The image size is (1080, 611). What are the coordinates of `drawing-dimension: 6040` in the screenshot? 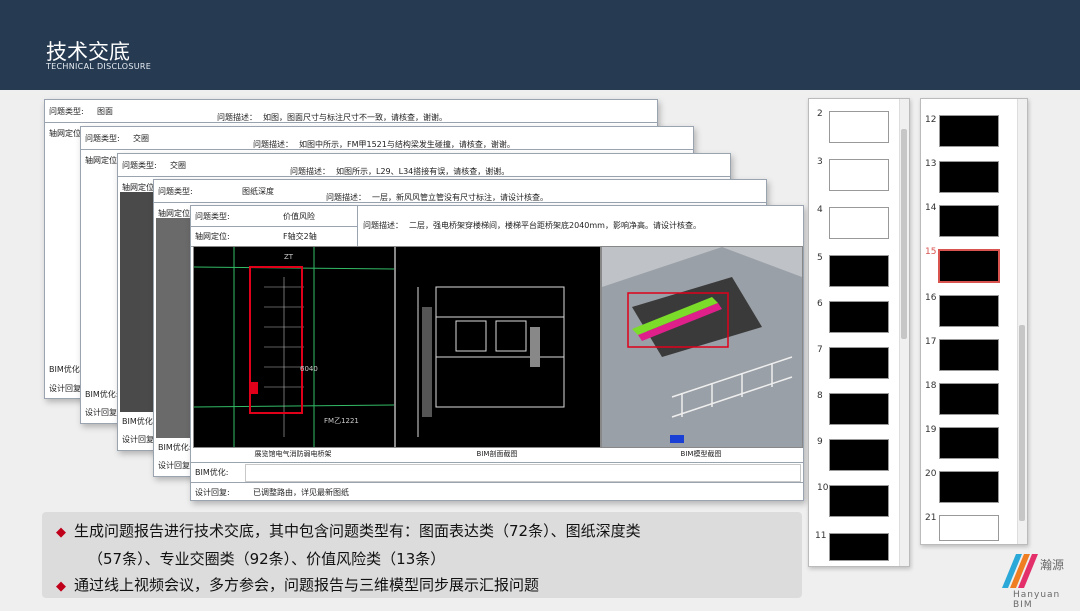 It's located at (309, 369).